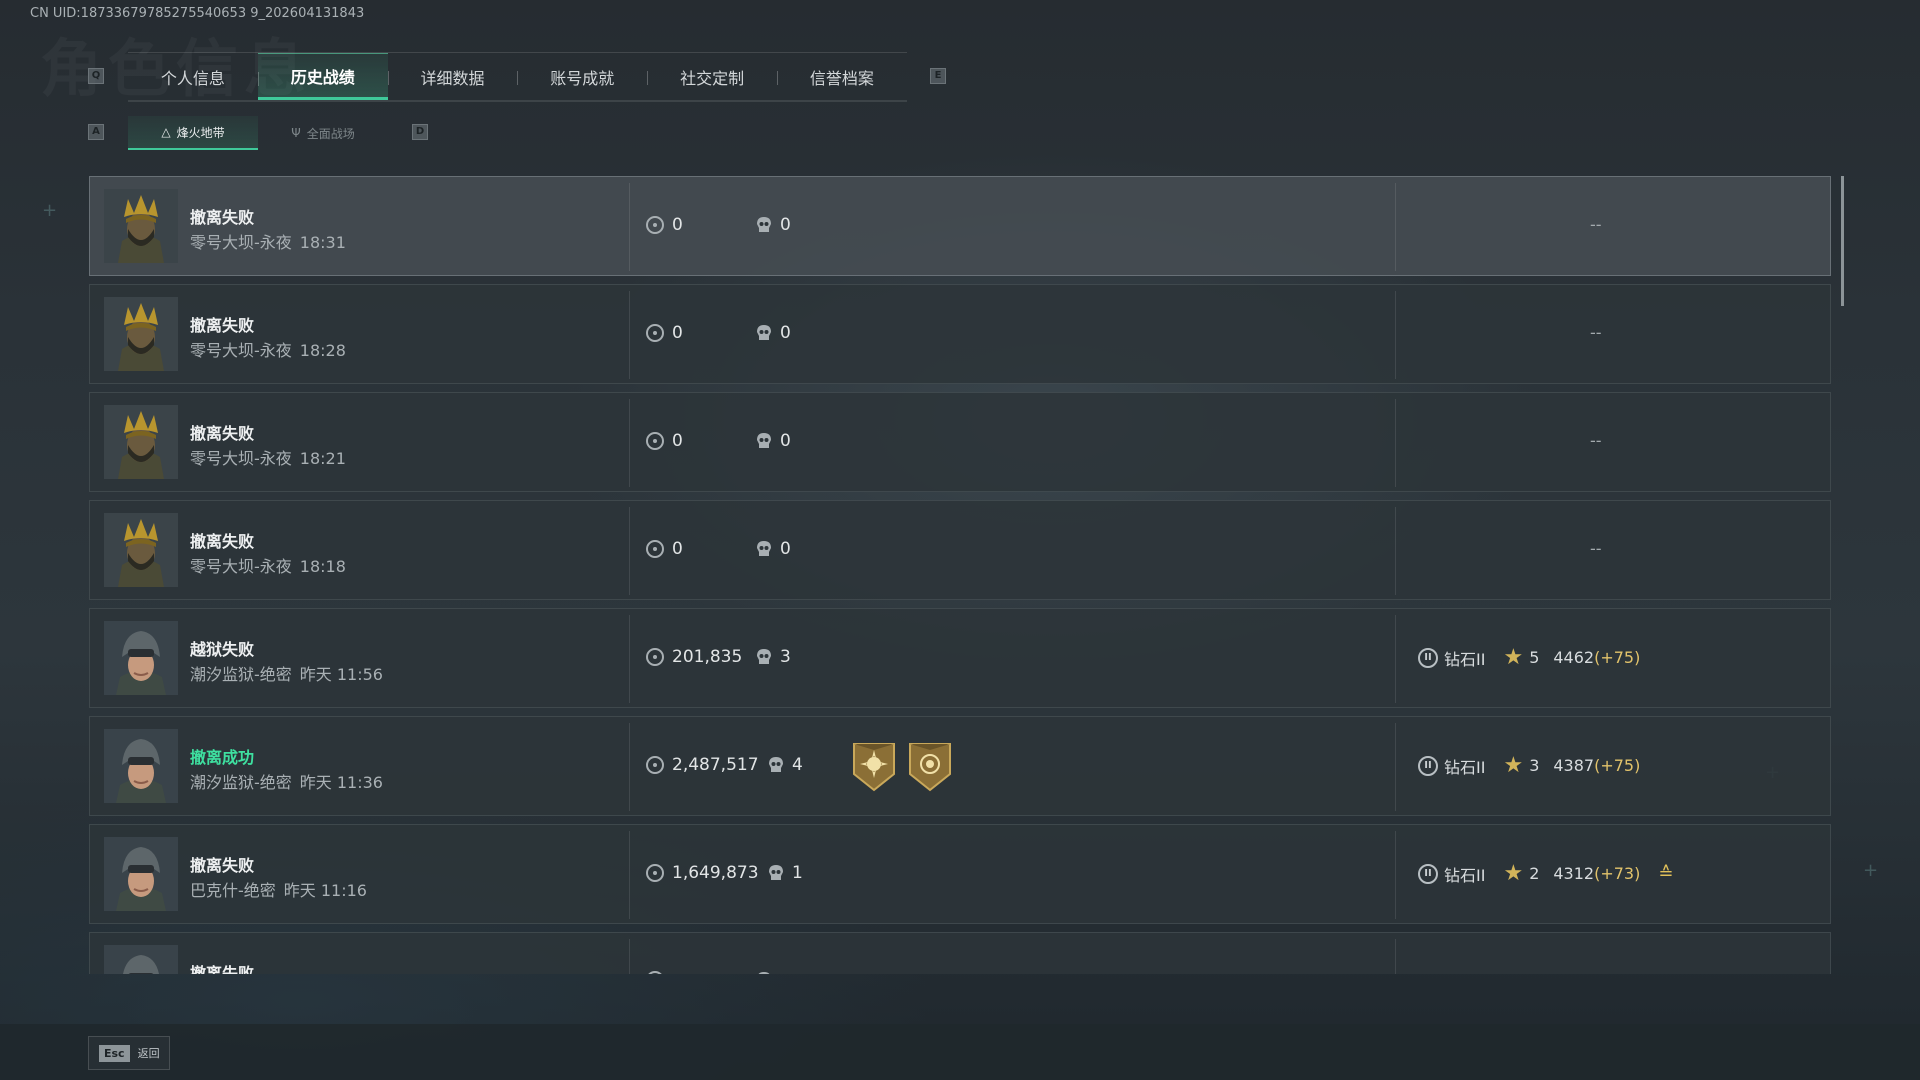  Describe the element at coordinates (582, 76) in the screenshot. I see `tab-3: 账号成就` at that location.